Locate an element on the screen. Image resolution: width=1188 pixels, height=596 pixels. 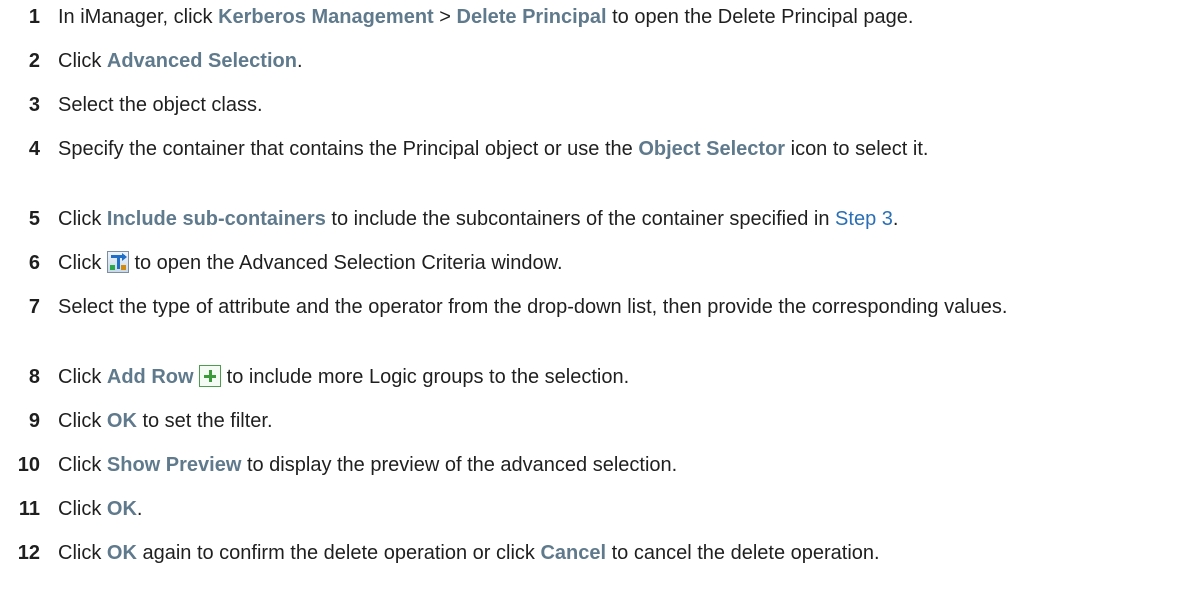
step-number: 11 is located at coordinates (29, 509).